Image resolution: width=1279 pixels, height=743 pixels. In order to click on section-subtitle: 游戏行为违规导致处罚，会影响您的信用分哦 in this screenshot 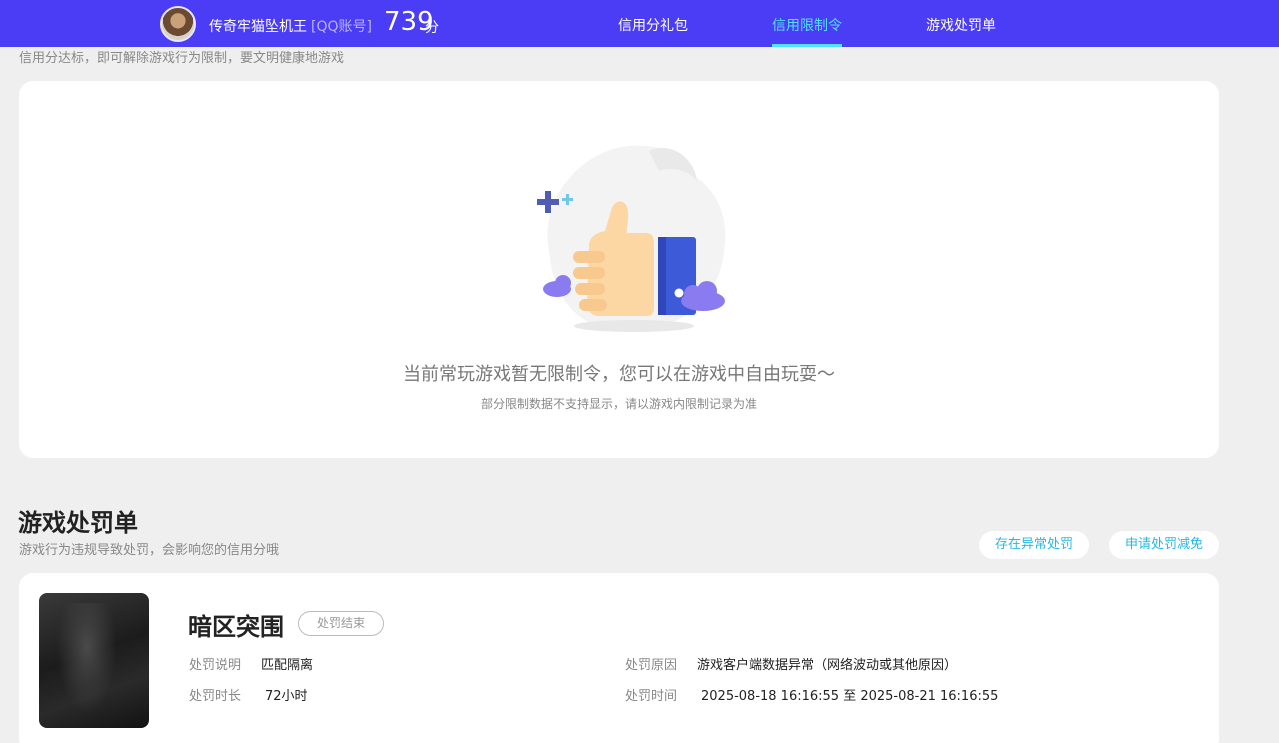, I will do `click(149, 550)`.